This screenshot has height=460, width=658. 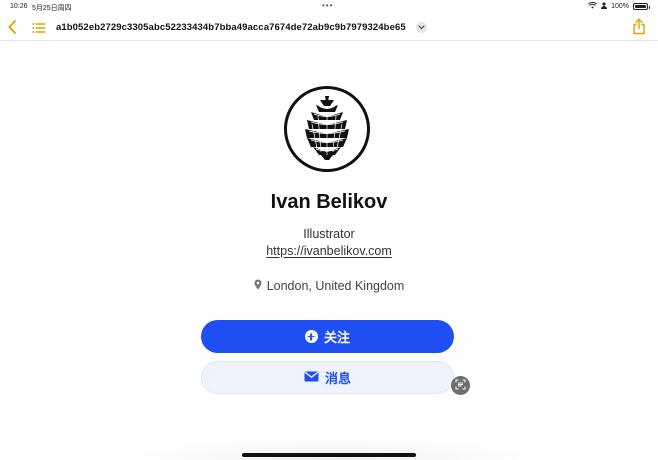 I want to click on pinecone-icon, so click(x=327, y=129).